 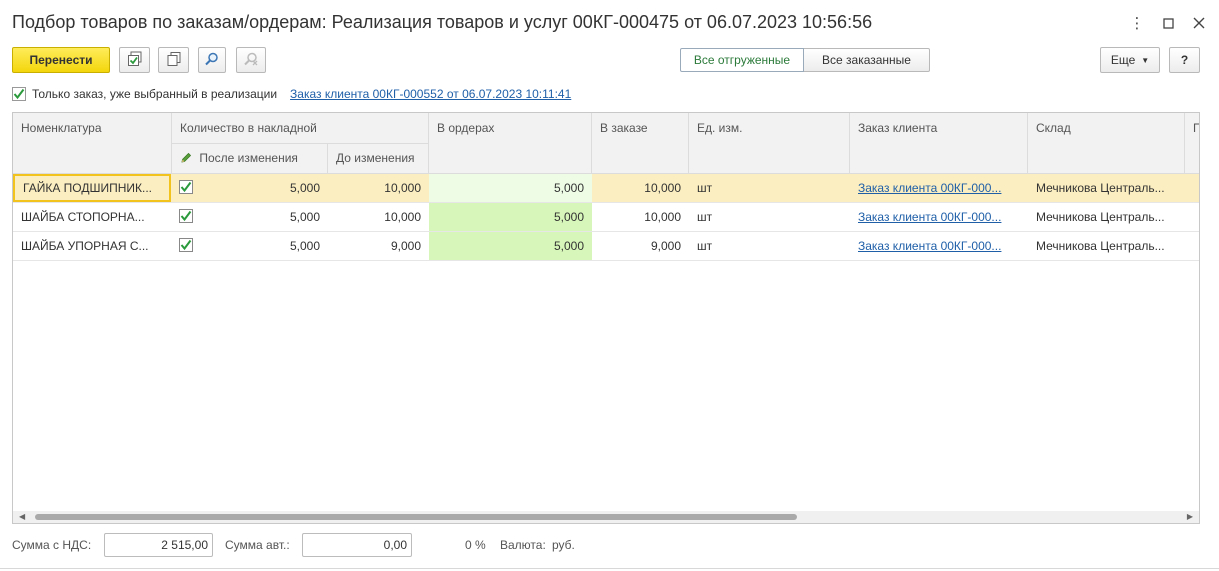 I want to click on sum-auto-field: 0,00, so click(x=357, y=545).